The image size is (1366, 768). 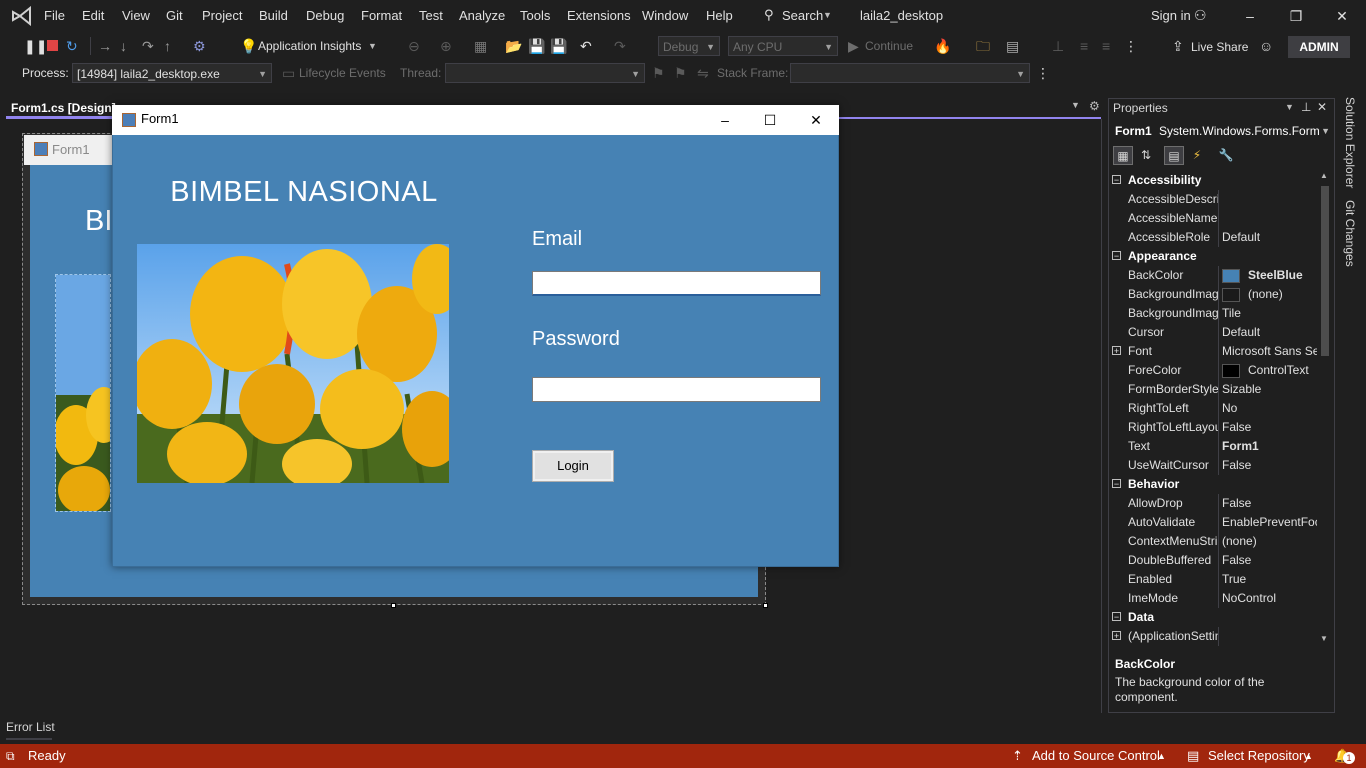 I want to click on property-row: Text Form1, so click(x=1213, y=446).